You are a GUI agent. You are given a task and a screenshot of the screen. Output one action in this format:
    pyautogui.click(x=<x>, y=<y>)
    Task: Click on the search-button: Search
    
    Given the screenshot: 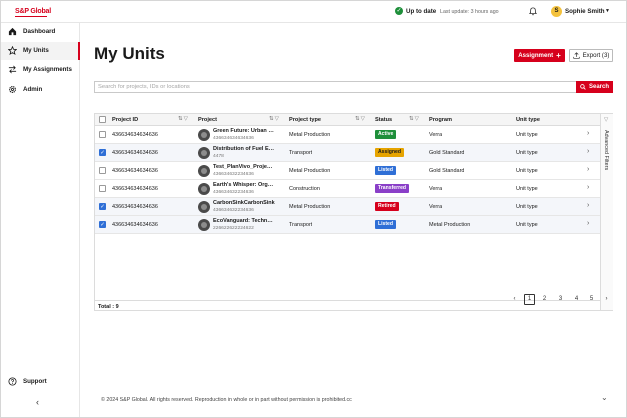 What is the action you would take?
    pyautogui.click(x=594, y=87)
    